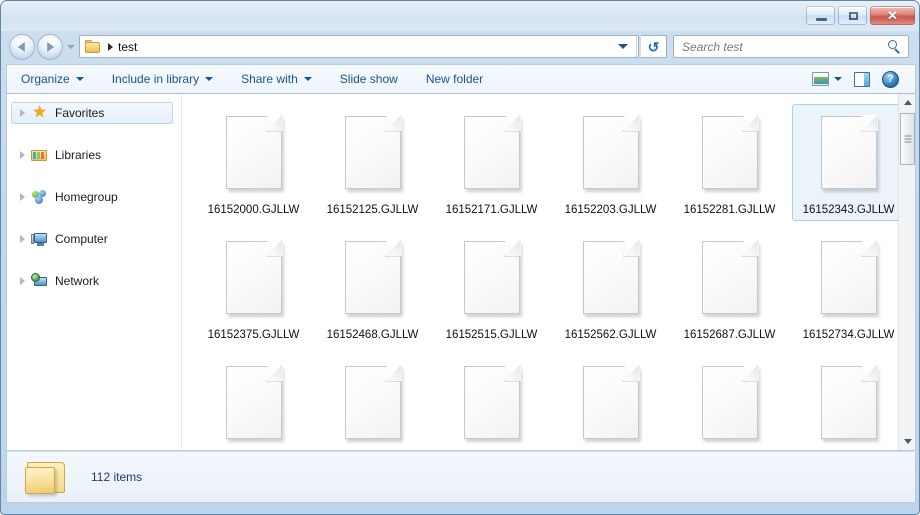 The image size is (920, 515). Describe the element at coordinates (372, 335) in the screenshot. I see `file-name-label: 16152468.GJLLW` at that location.